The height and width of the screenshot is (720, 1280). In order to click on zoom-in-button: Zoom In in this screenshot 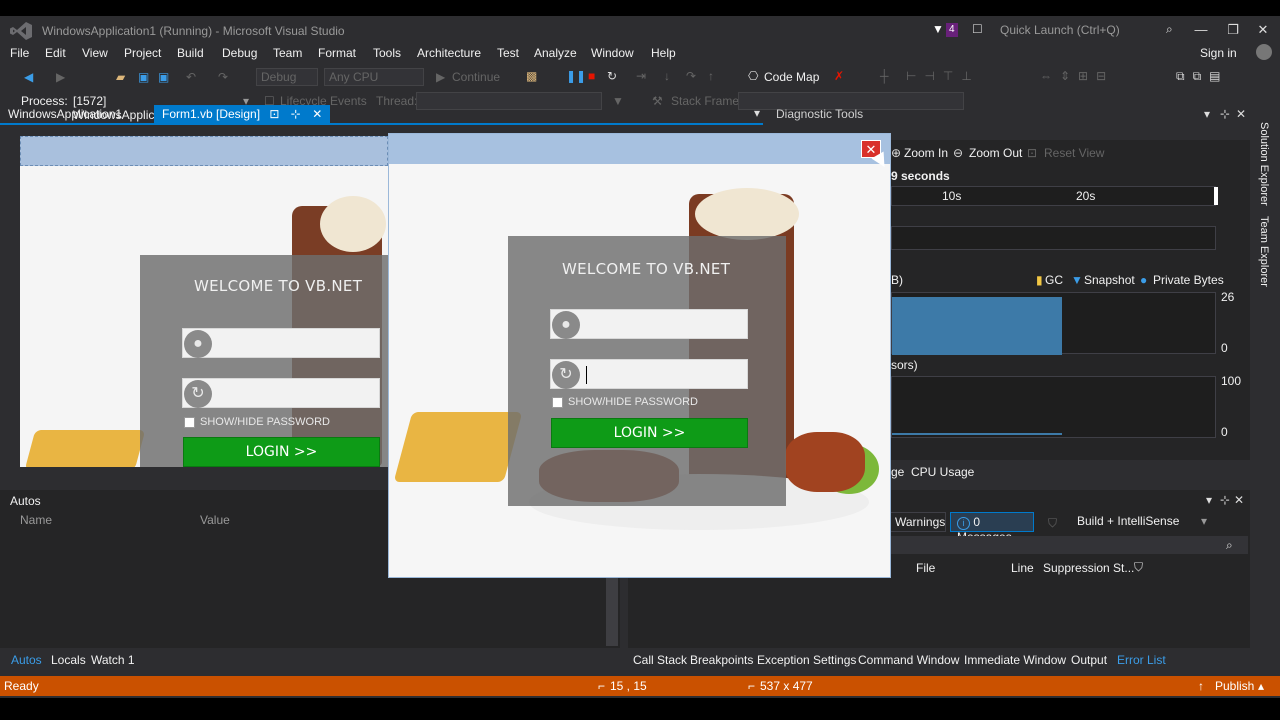, I will do `click(926, 153)`.